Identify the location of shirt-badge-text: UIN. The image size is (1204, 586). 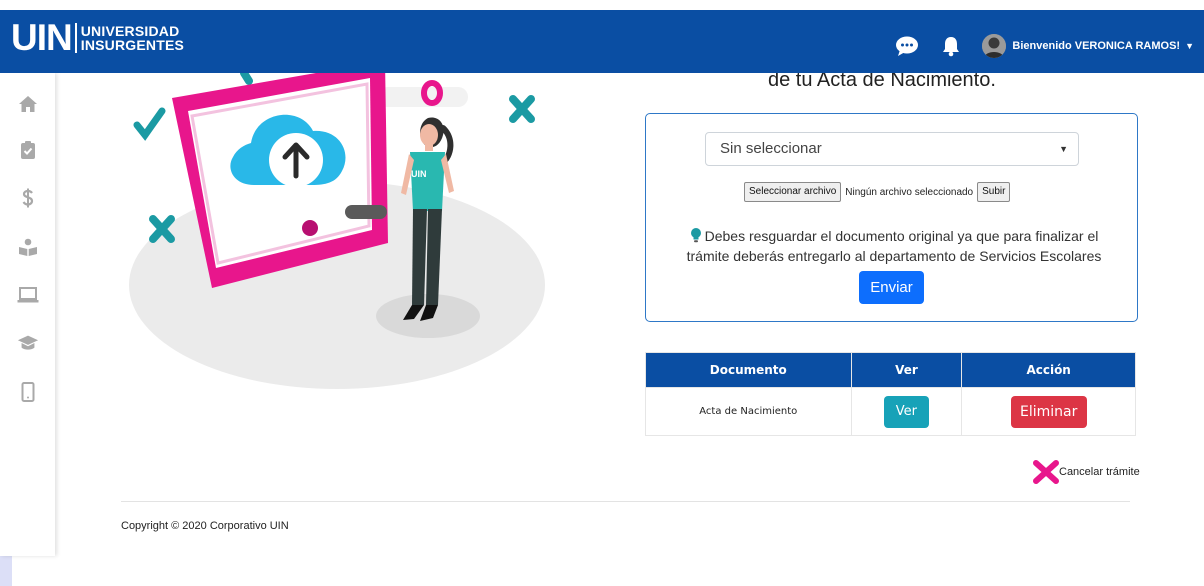
(419, 174).